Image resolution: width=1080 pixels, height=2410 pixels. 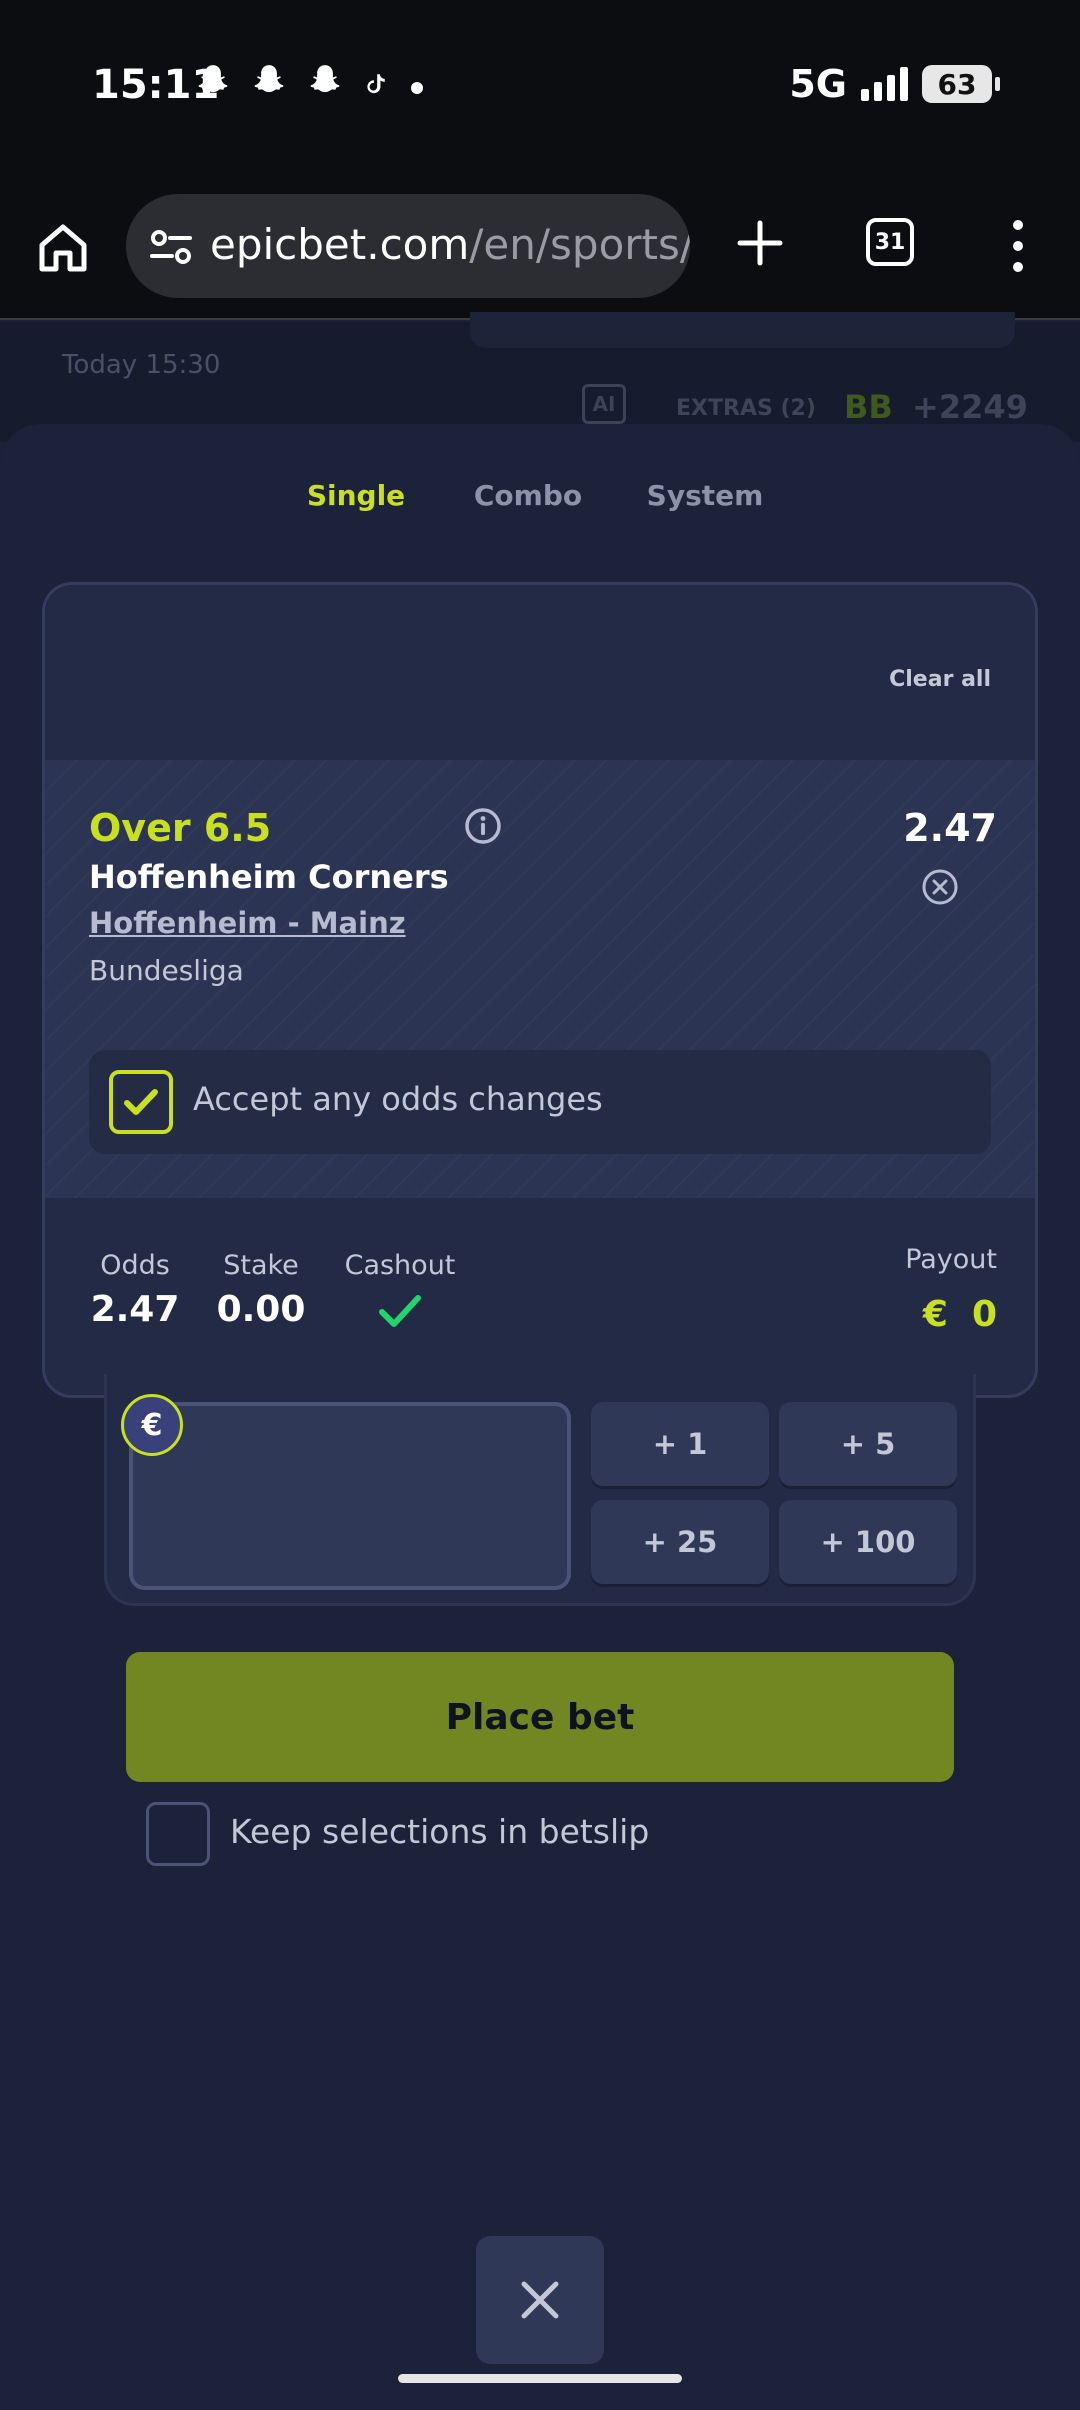 What do you see at coordinates (818, 84) in the screenshot?
I see `network-type: 5G` at bounding box center [818, 84].